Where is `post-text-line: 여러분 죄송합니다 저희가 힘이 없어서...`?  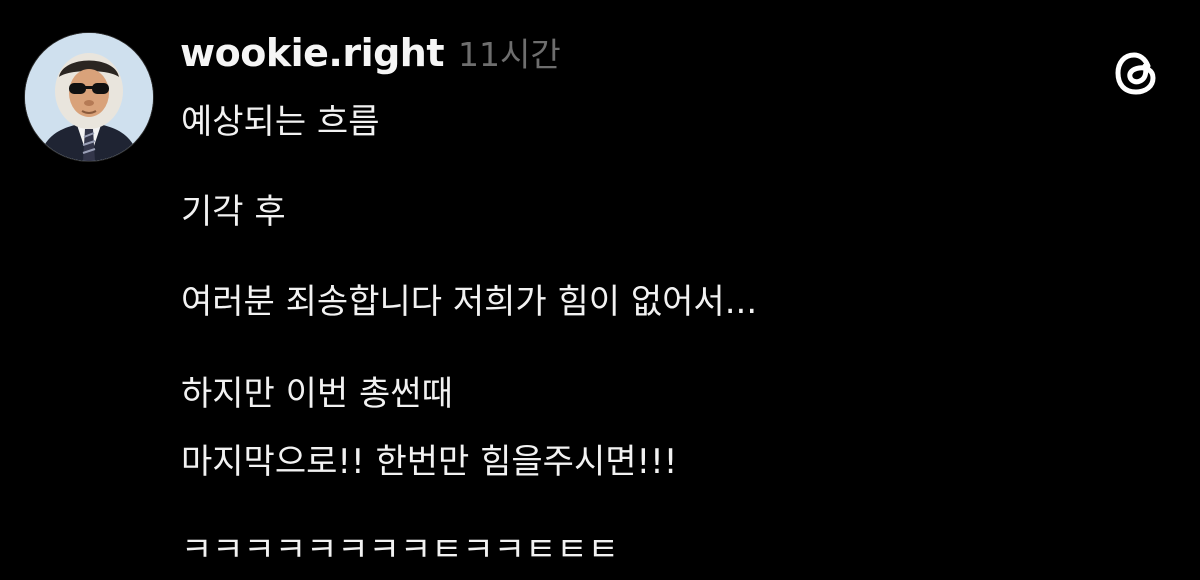
post-text-line: 여러분 죄송합니다 저희가 힘이 없어서... is located at coordinates (469, 302).